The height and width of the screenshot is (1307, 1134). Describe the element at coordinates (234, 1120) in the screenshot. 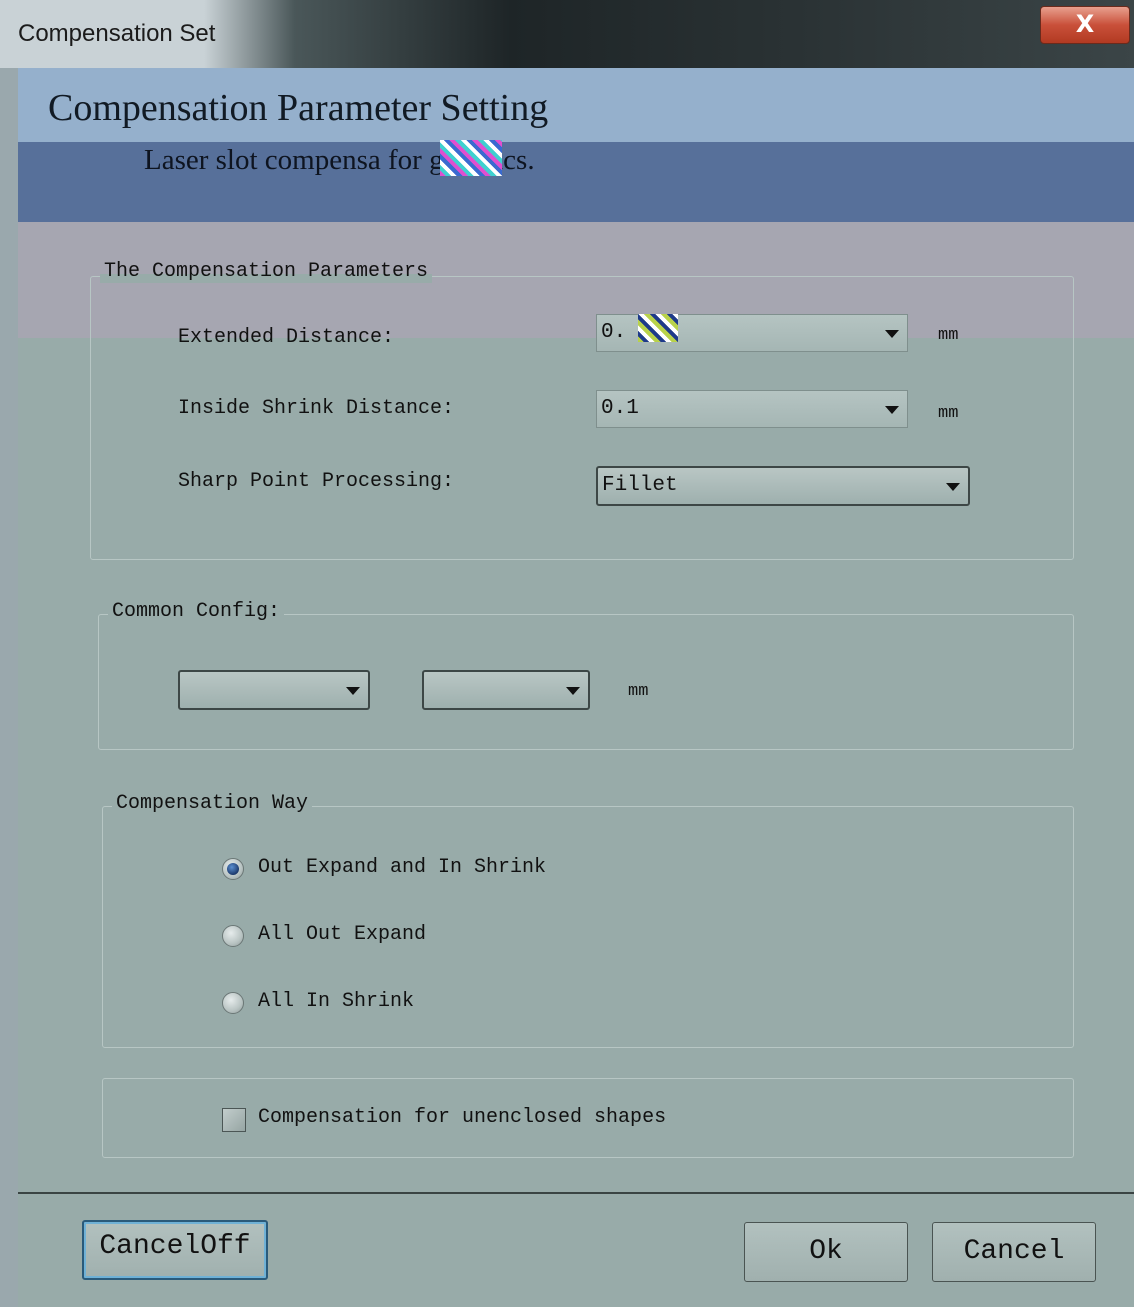

I see `unenclosed-checkbox` at that location.